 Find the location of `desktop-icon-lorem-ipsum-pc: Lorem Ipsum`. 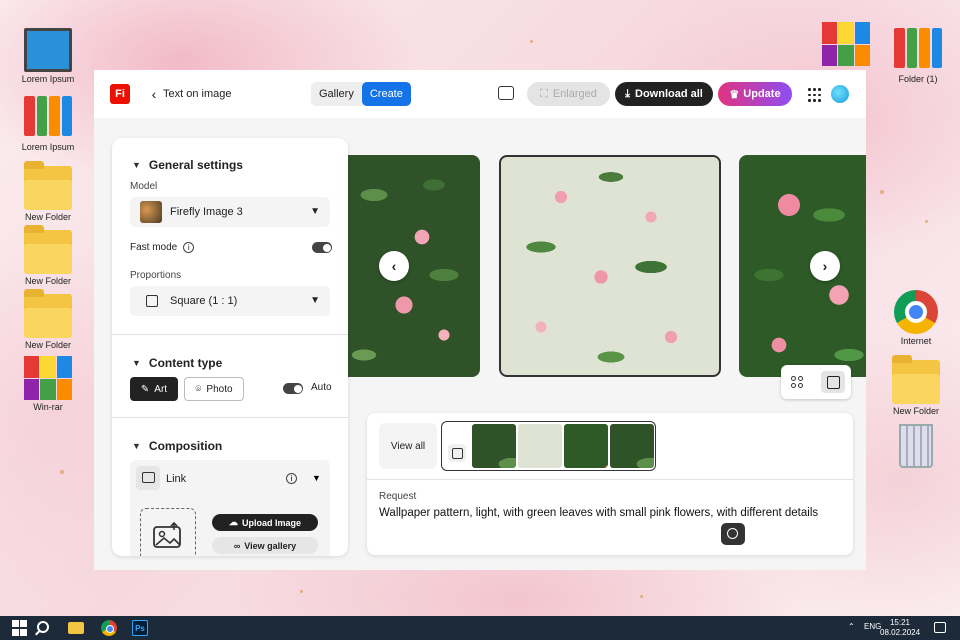

desktop-icon-lorem-ipsum-pc: Lorem Ipsum is located at coordinates (48, 56).